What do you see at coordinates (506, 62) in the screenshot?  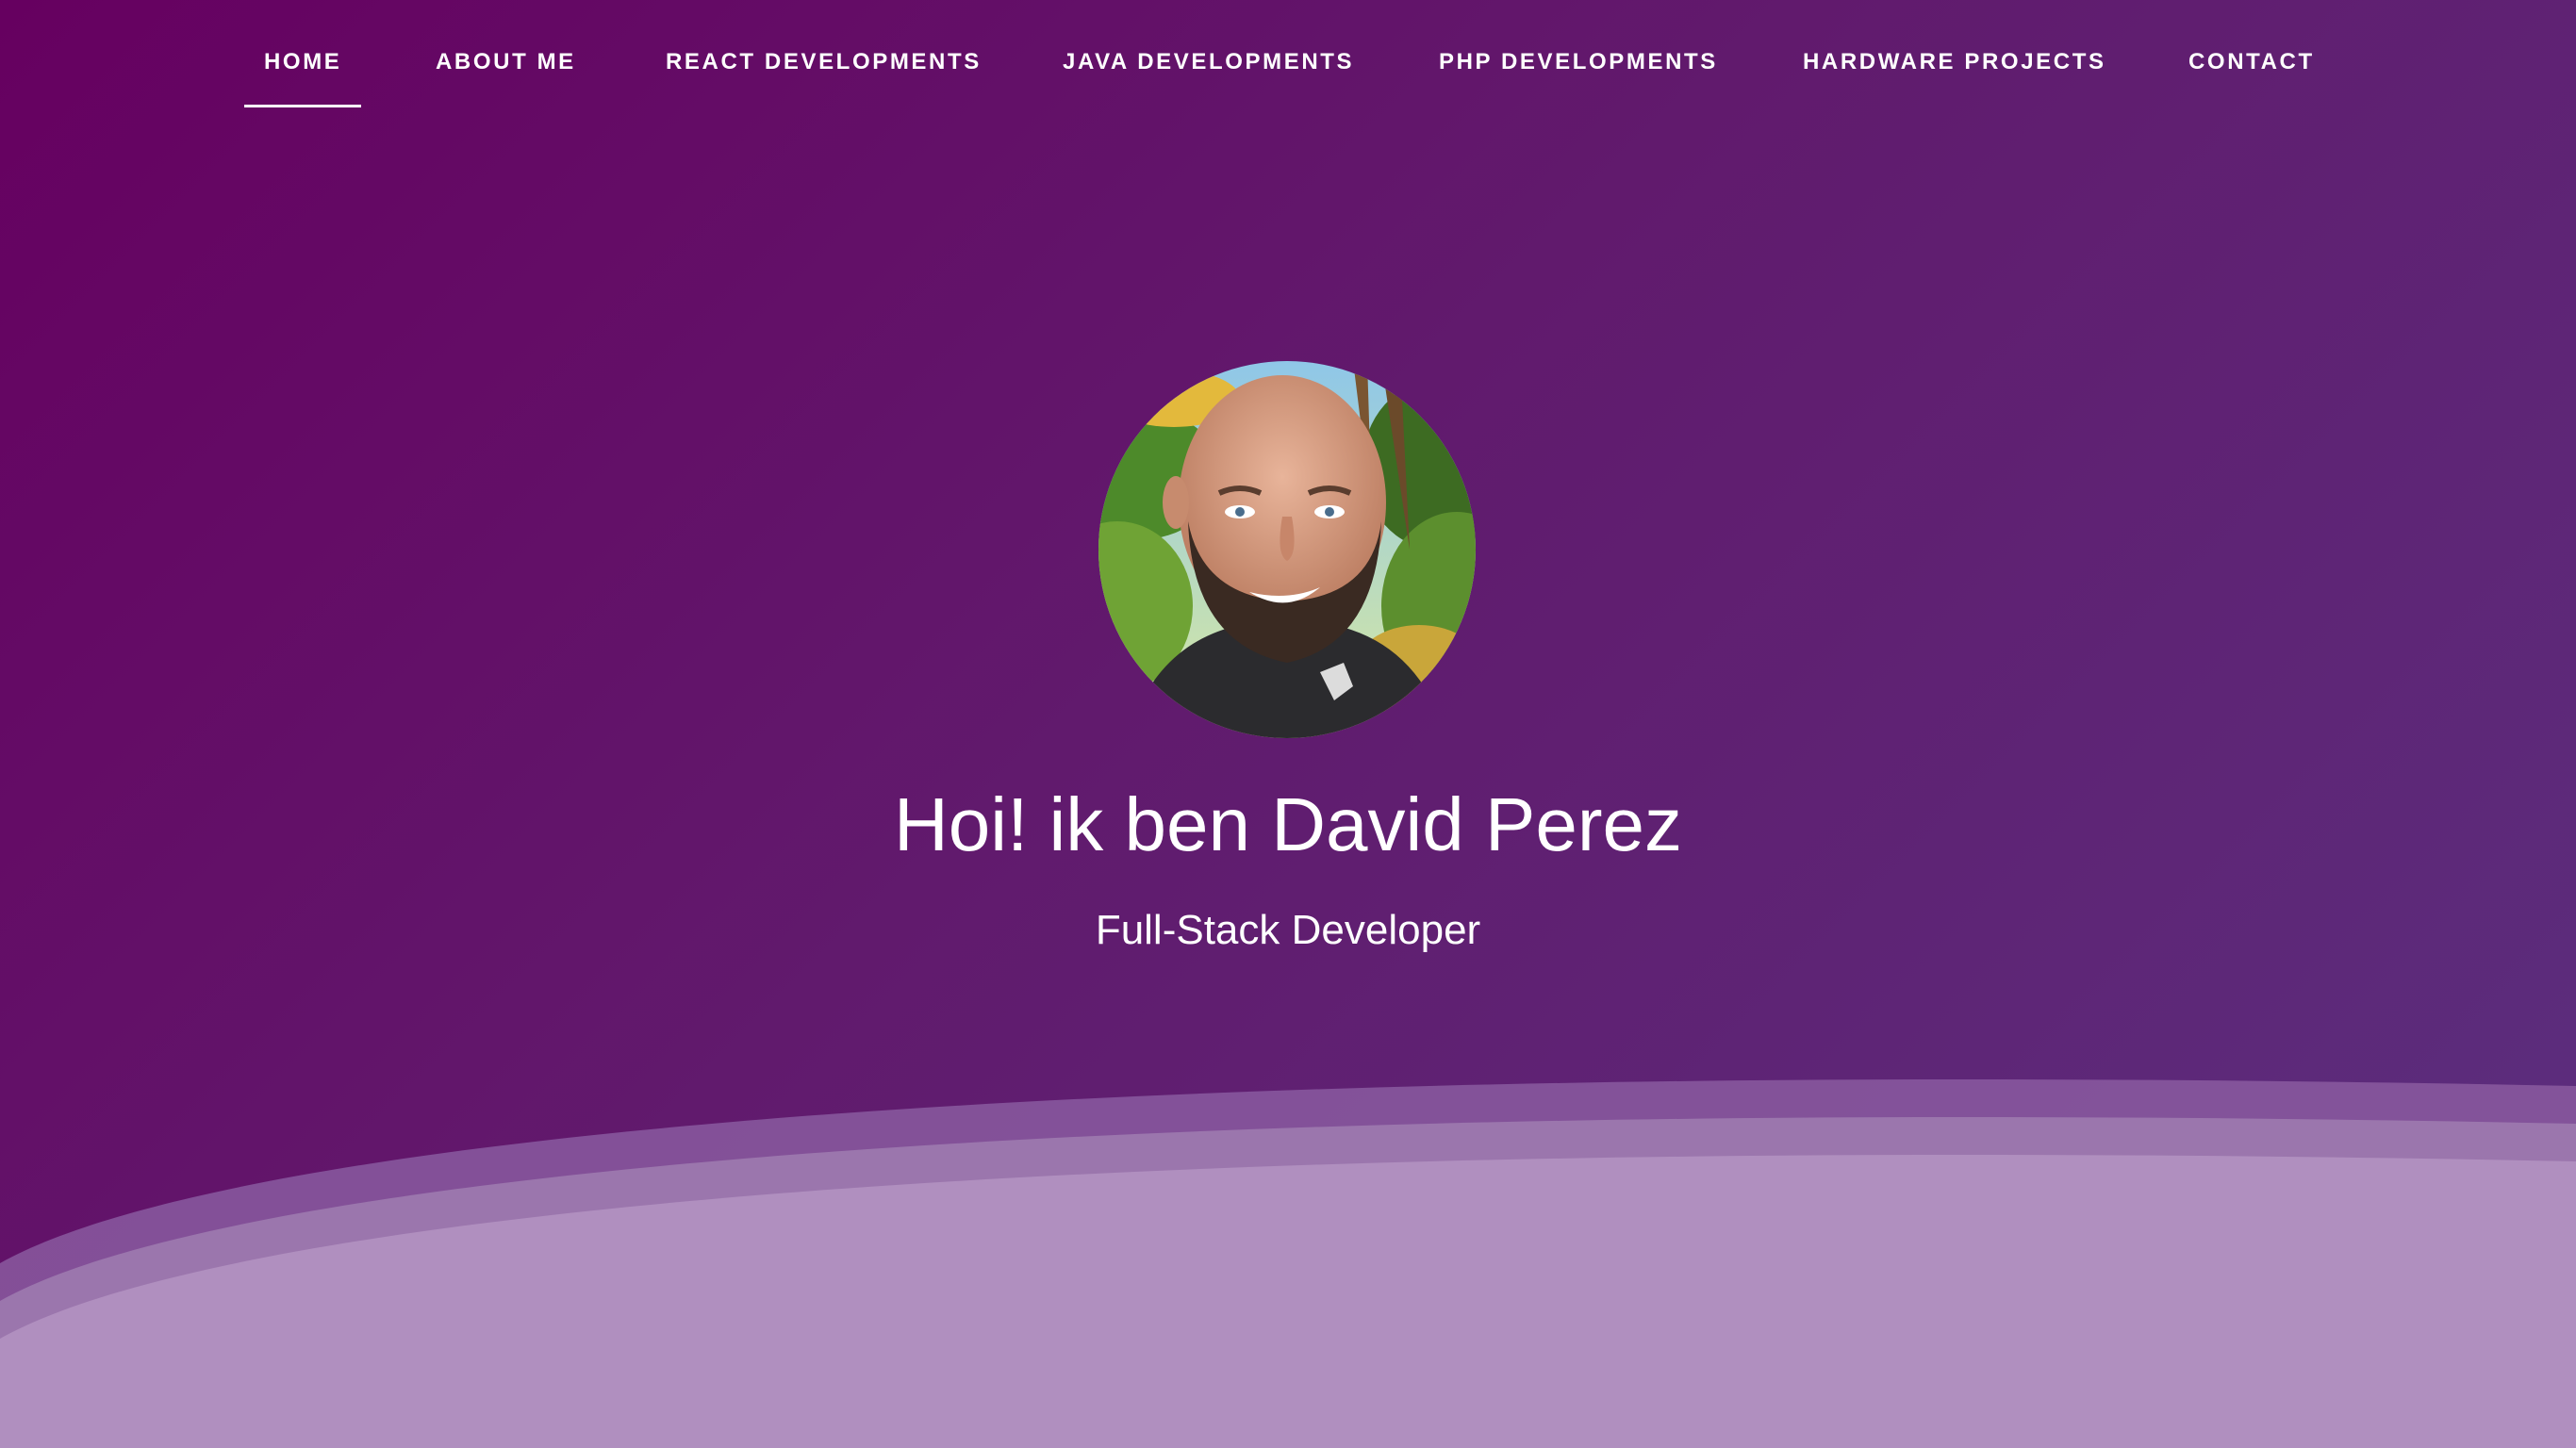 I see `nav-item-about-me: ABOUT ME` at bounding box center [506, 62].